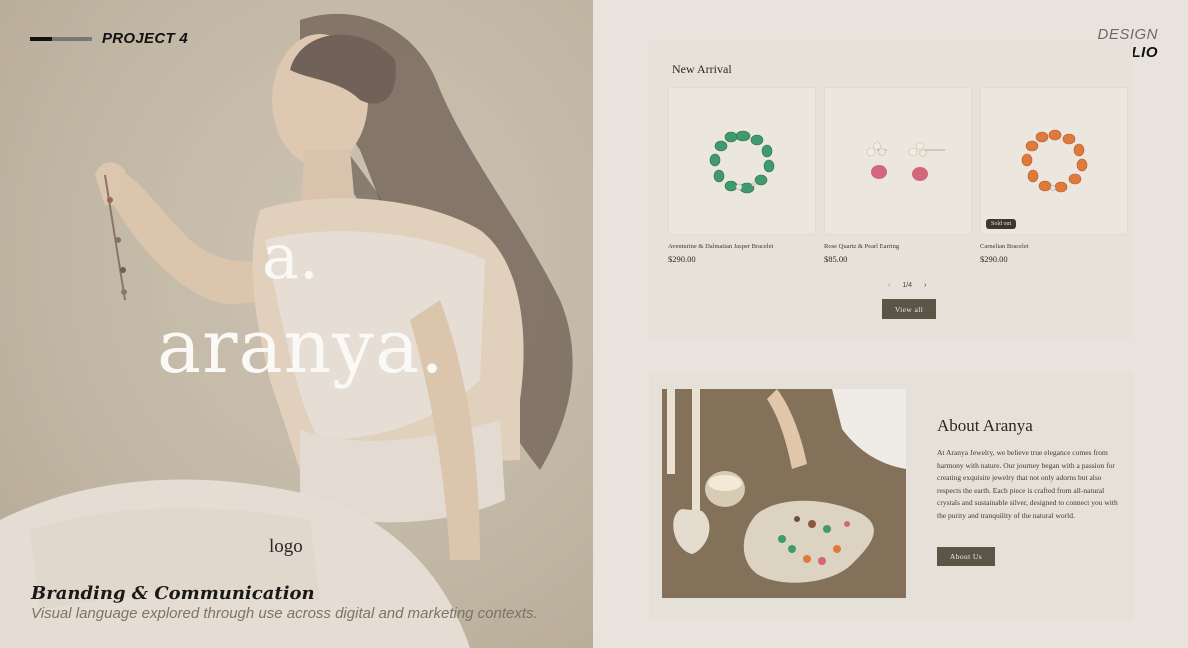  I want to click on caption-title: Branding & Communication, so click(173, 593).